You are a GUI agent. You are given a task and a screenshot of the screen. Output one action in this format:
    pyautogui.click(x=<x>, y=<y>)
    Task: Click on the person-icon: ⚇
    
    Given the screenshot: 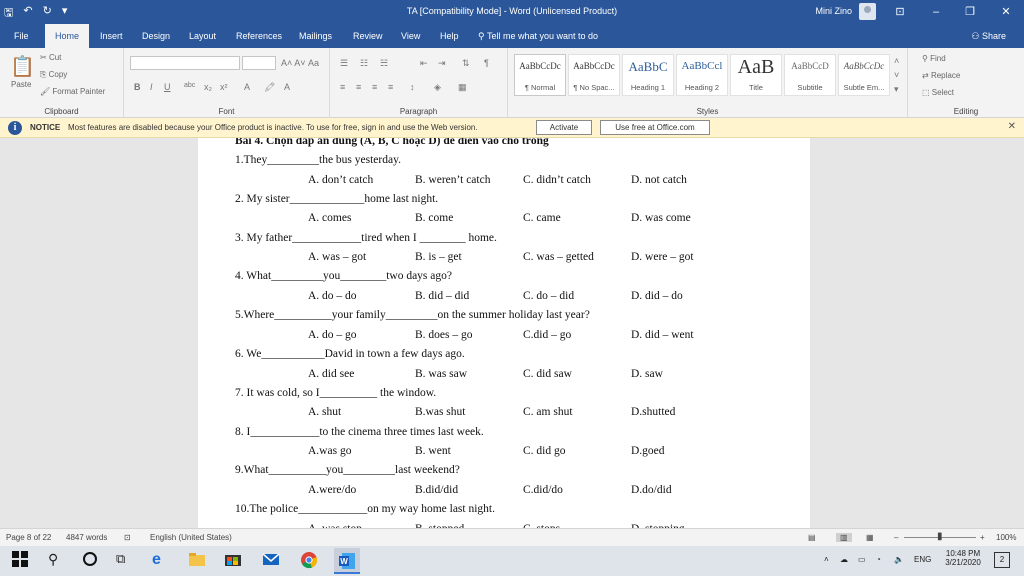 What is the action you would take?
    pyautogui.click(x=976, y=36)
    